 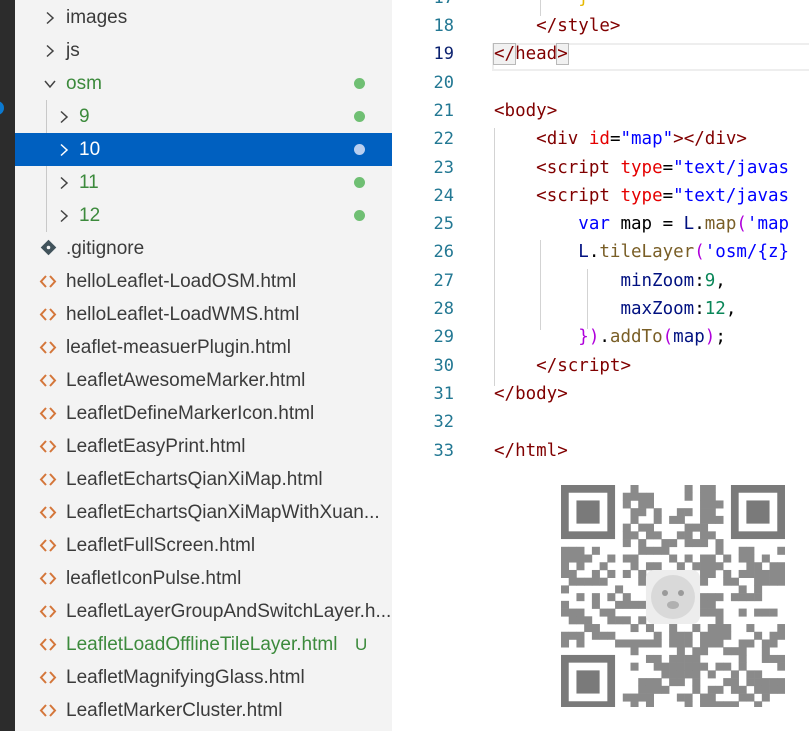 What do you see at coordinates (689, 337) in the screenshot?
I see `code-token: map` at bounding box center [689, 337].